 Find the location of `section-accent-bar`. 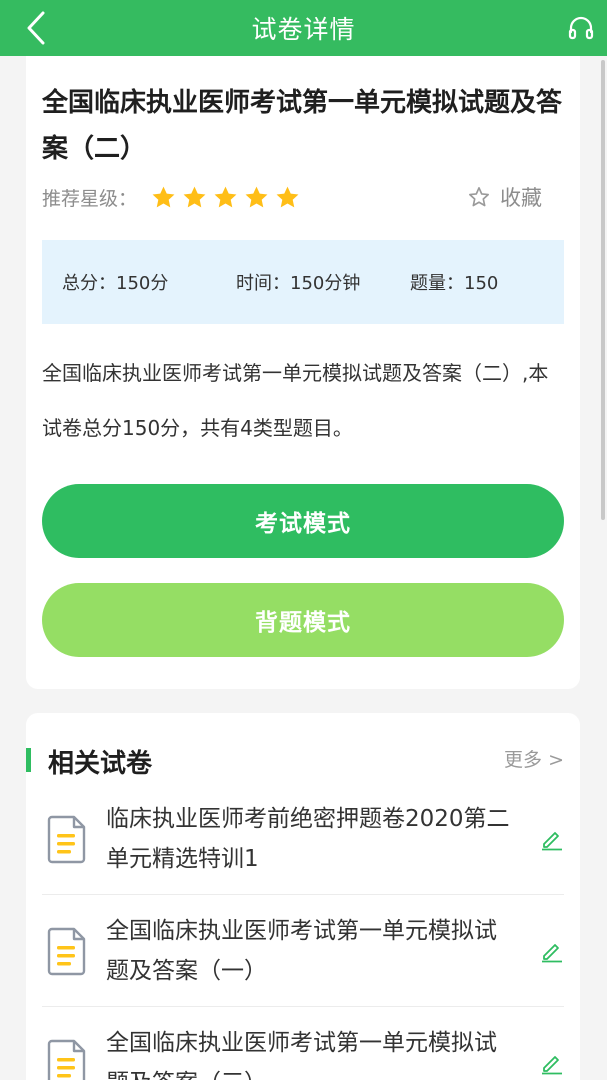

section-accent-bar is located at coordinates (28, 760).